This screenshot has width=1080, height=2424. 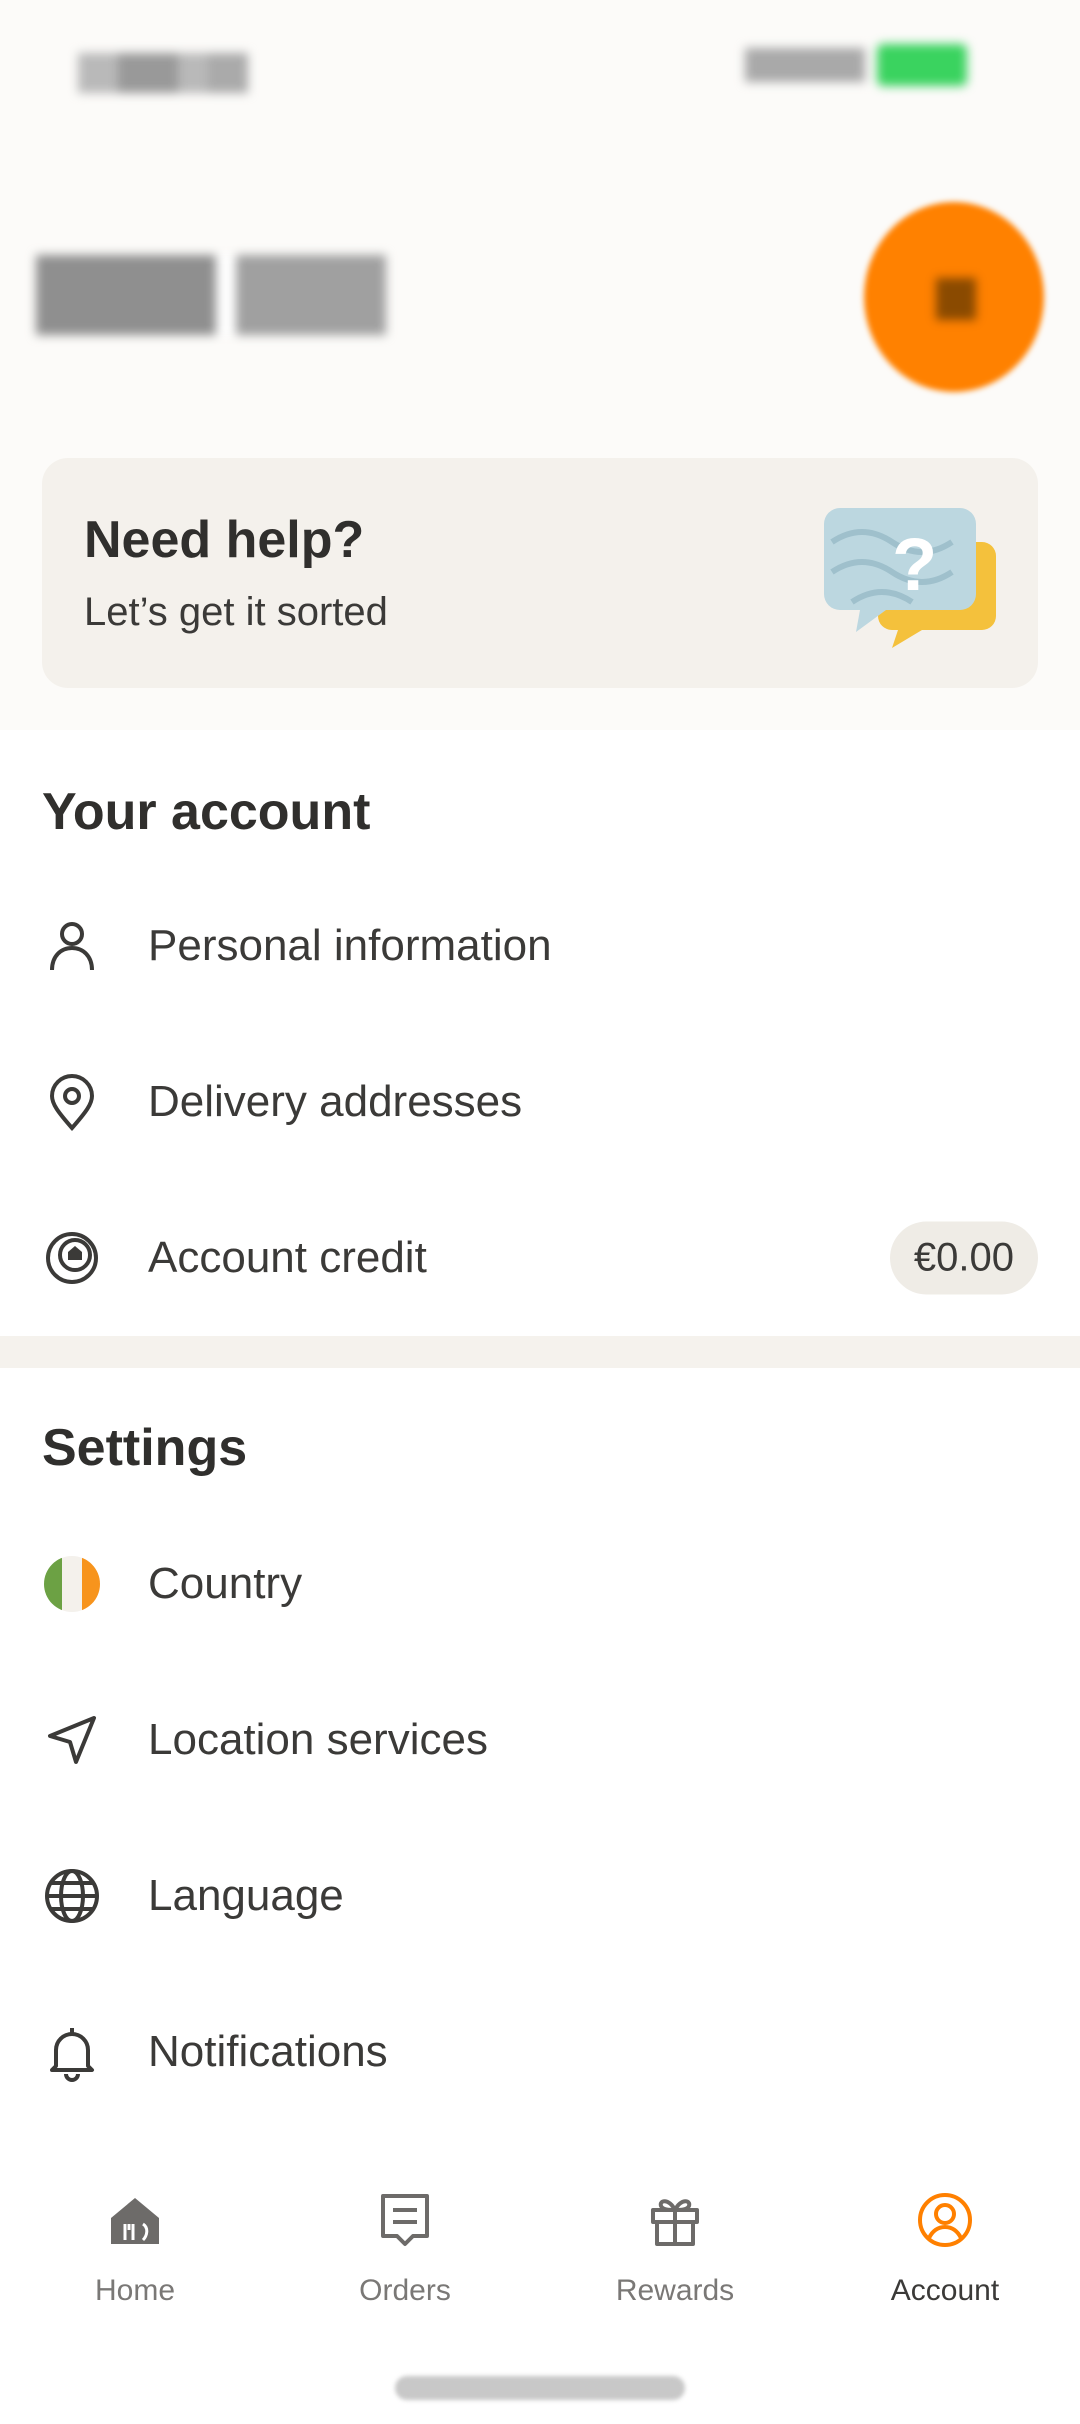 What do you see at coordinates (246, 1895) in the screenshot?
I see `language-label: Language` at bounding box center [246, 1895].